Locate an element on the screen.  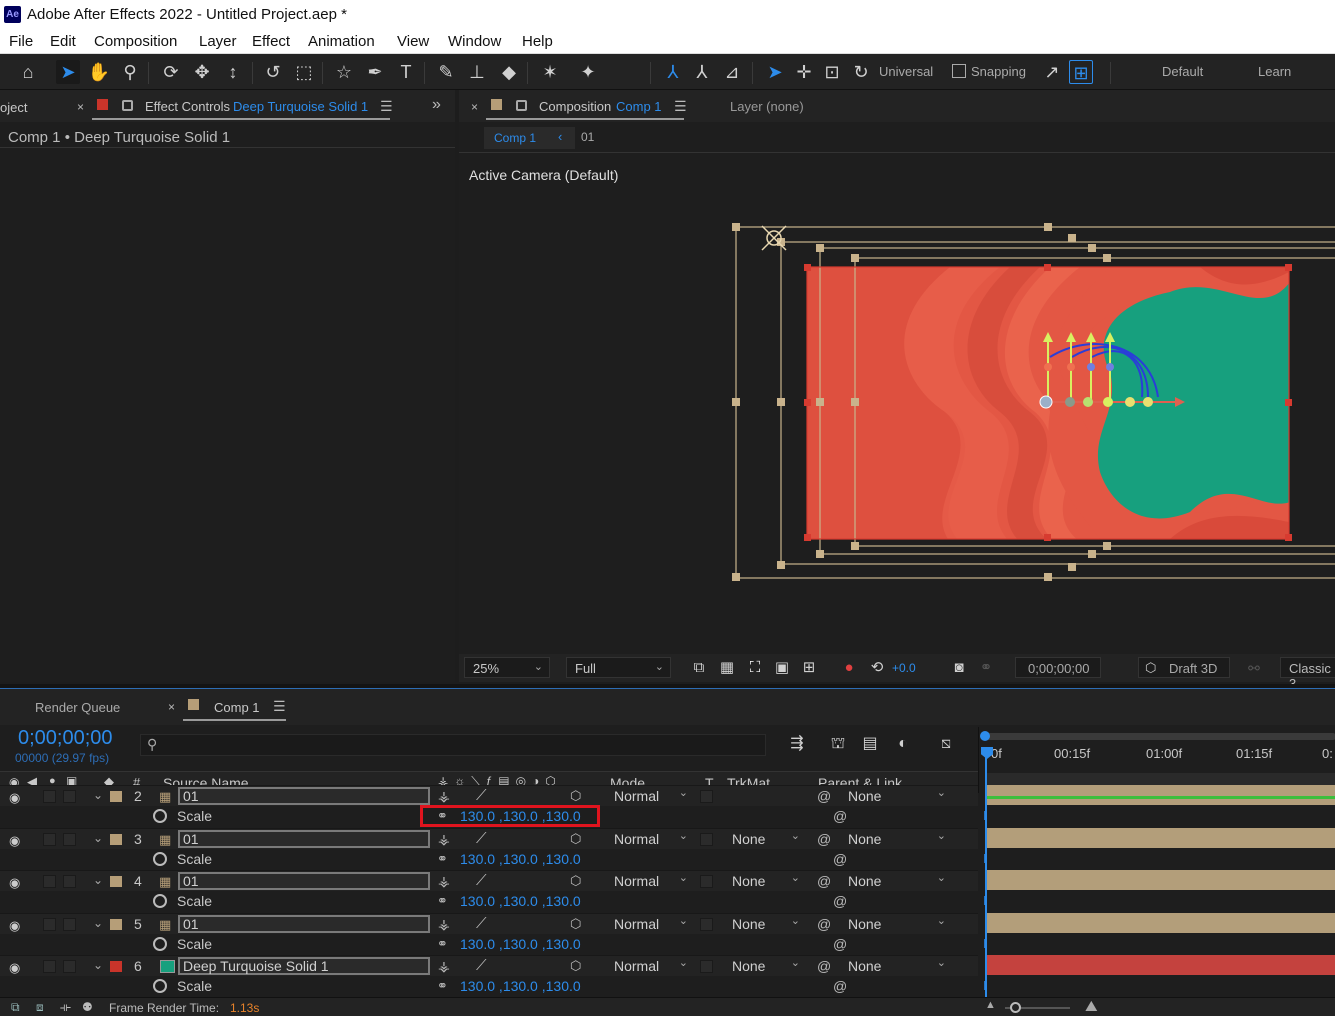
type-tool-icon: T is located at coordinates (406, 72).